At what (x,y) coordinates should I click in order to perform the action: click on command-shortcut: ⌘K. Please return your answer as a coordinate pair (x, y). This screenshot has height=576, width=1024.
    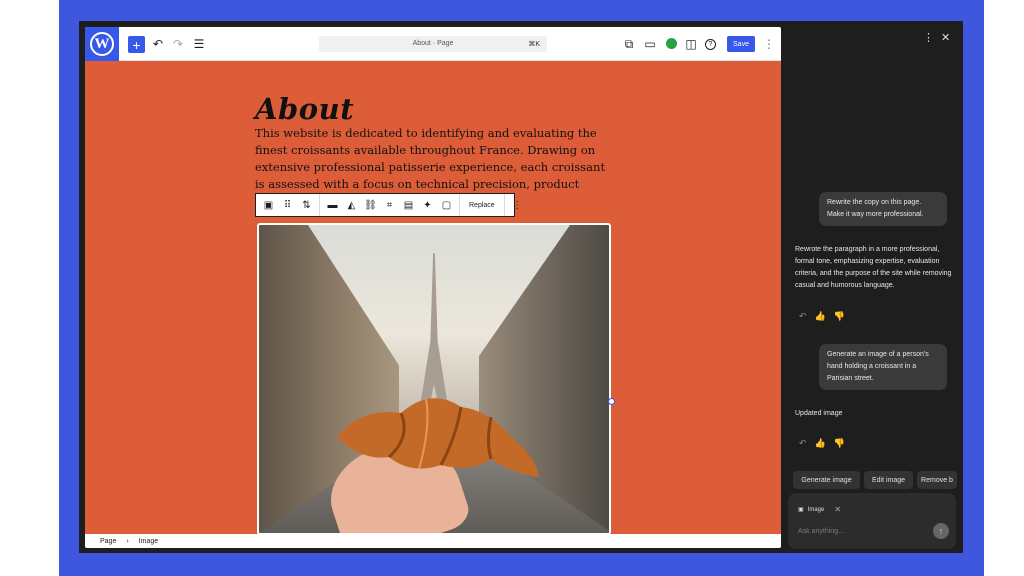
    Looking at the image, I should click on (534, 44).